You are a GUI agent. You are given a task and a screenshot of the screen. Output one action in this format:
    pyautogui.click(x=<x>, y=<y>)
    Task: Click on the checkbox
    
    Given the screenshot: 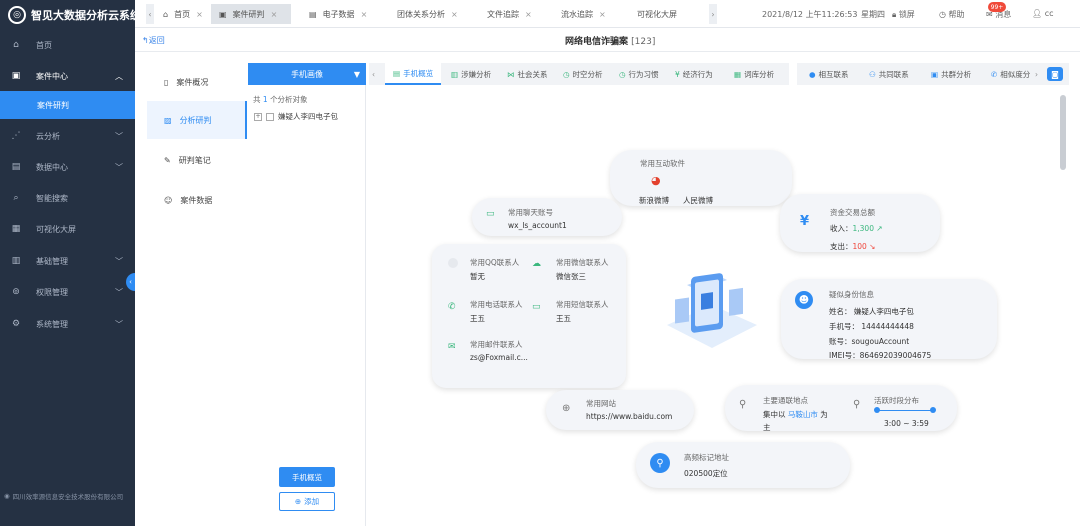 What is the action you would take?
    pyautogui.click(x=270, y=116)
    